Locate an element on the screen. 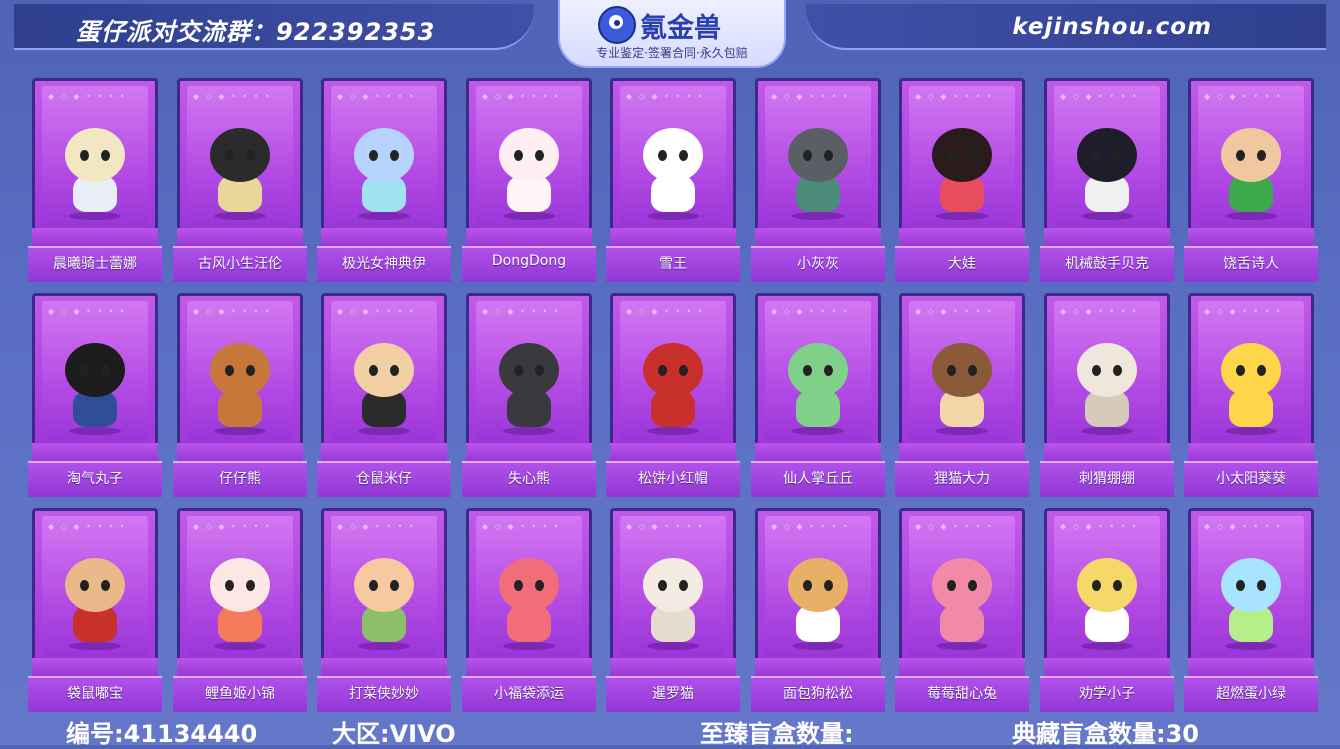 The image size is (1340, 749). skin-name: 小太阳葵葵 is located at coordinates (1251, 479).